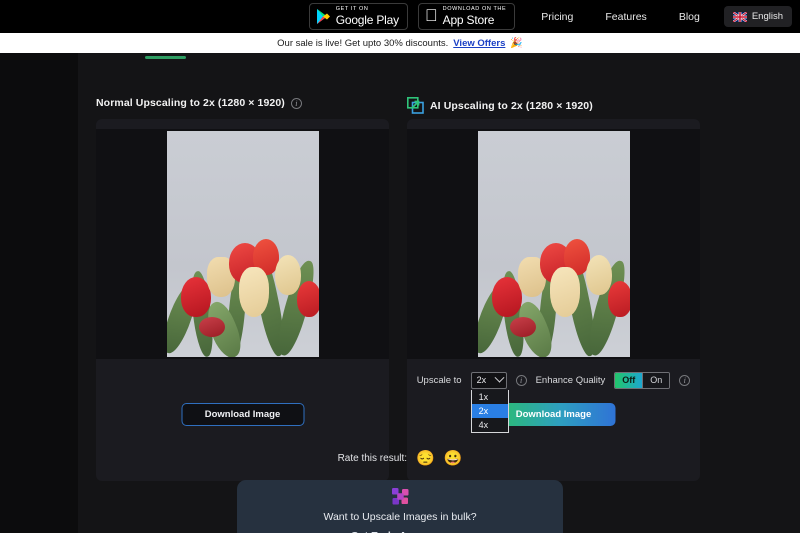 The height and width of the screenshot is (533, 800). What do you see at coordinates (425, 458) in the screenshot?
I see `sad-emoji-icon: 😔` at bounding box center [425, 458].